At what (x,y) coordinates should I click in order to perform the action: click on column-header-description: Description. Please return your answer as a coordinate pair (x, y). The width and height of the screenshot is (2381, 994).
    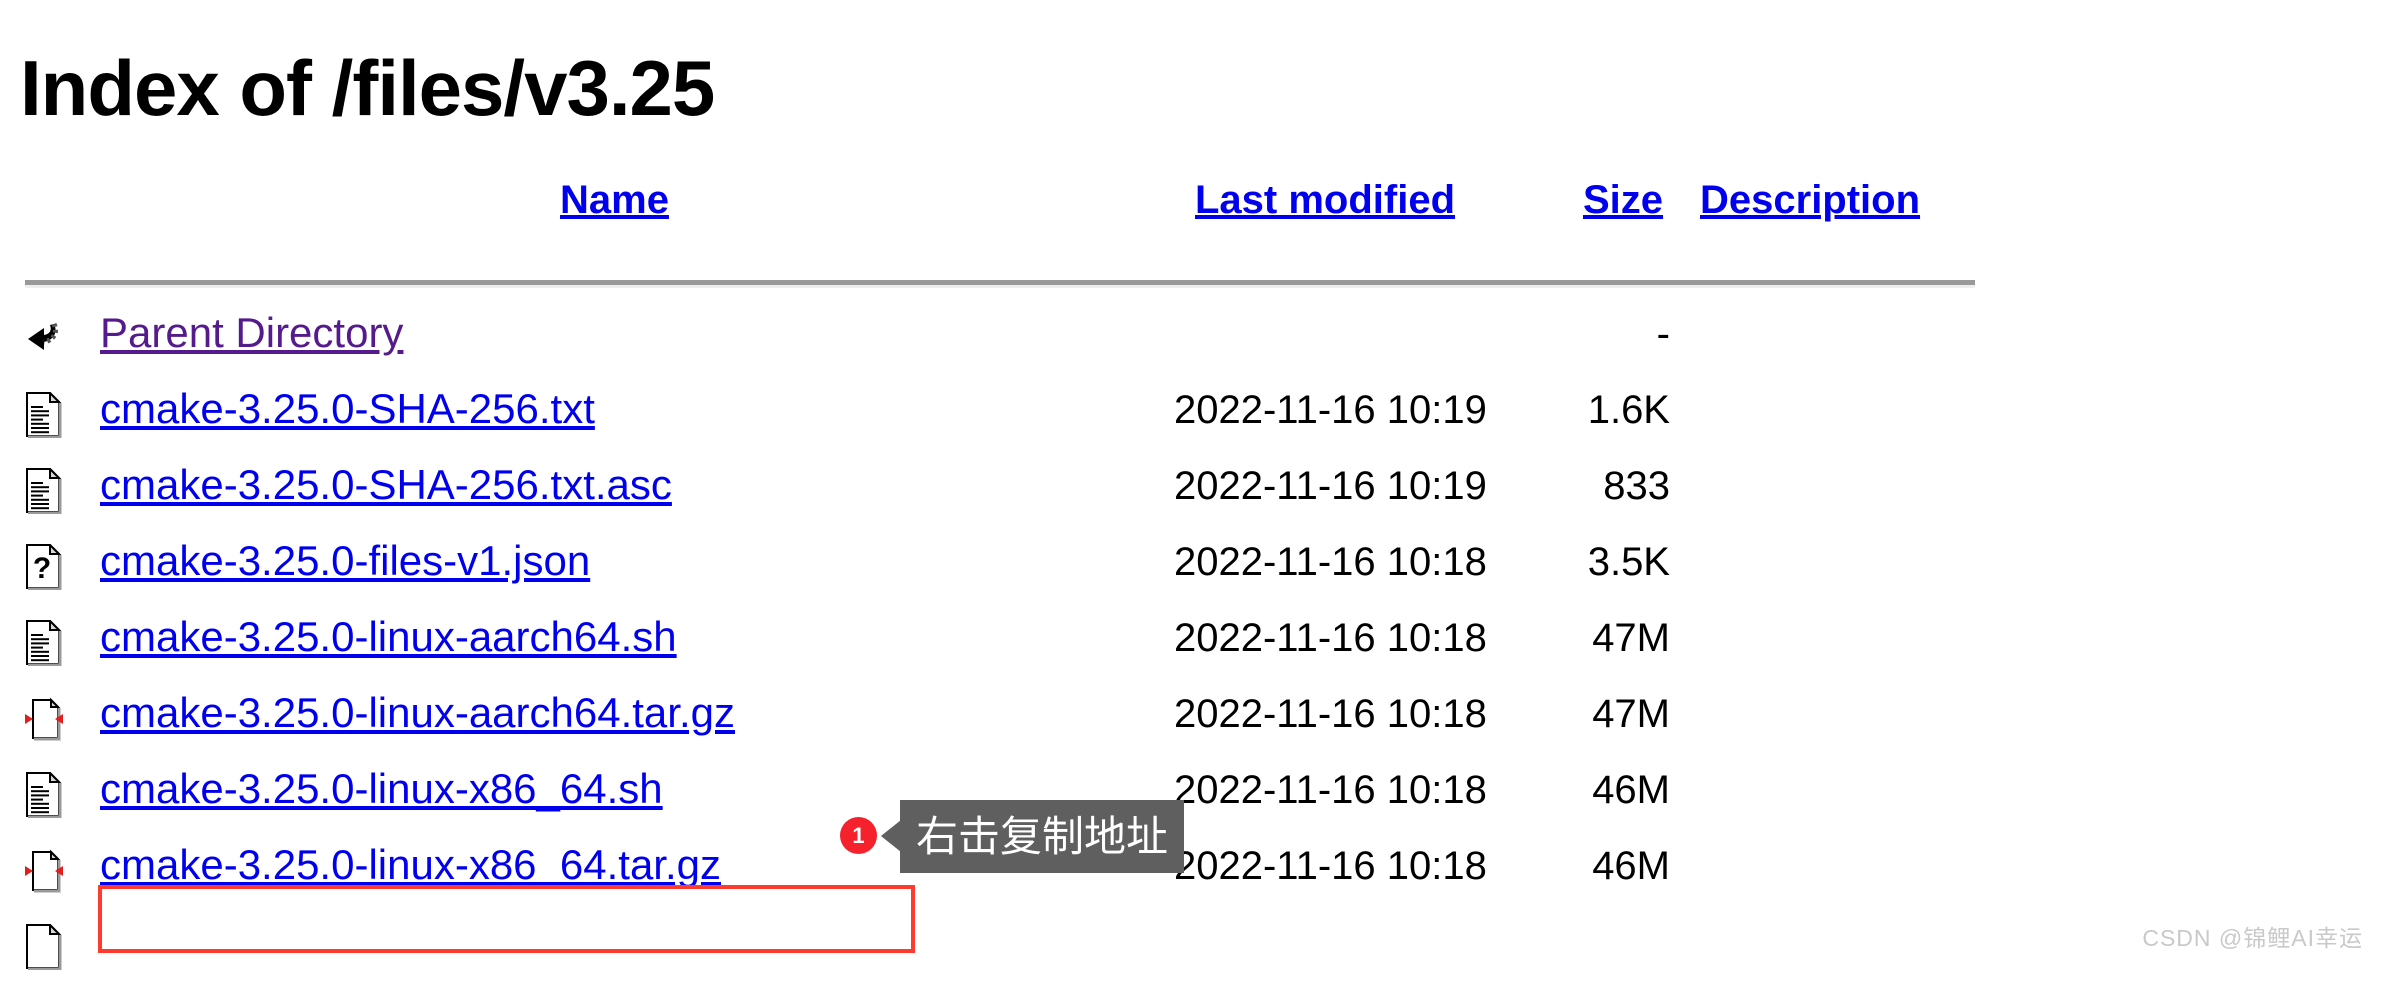
    Looking at the image, I should click on (1810, 200).